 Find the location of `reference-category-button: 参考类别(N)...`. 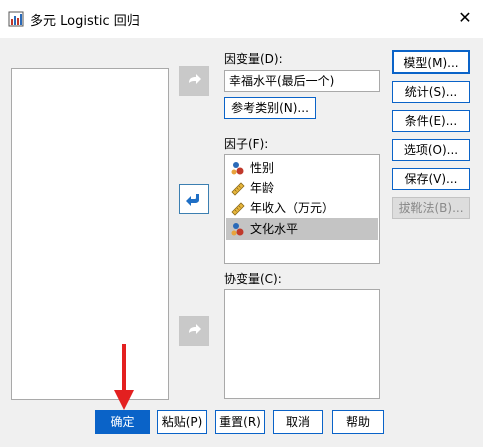

reference-category-button: 参考类别(N)... is located at coordinates (270, 108).